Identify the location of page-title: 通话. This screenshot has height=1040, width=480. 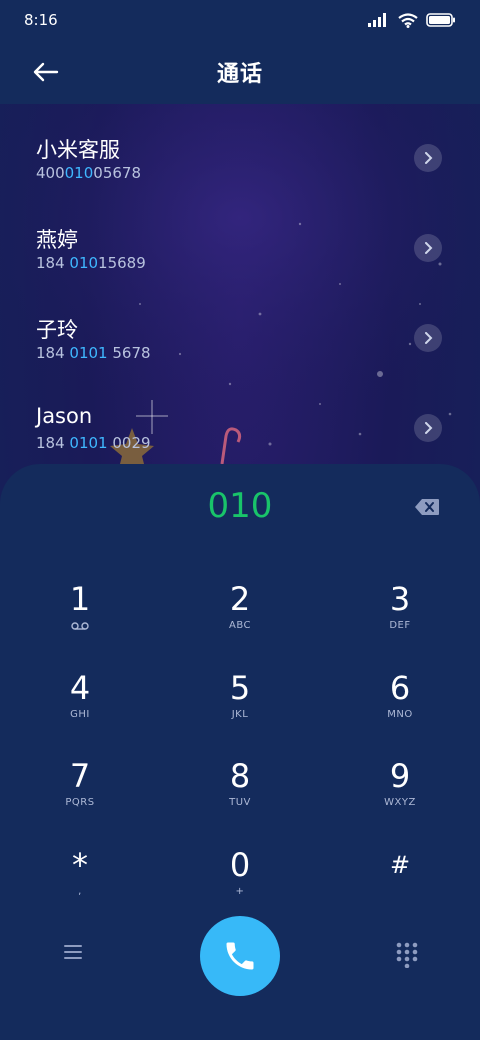
(239, 74).